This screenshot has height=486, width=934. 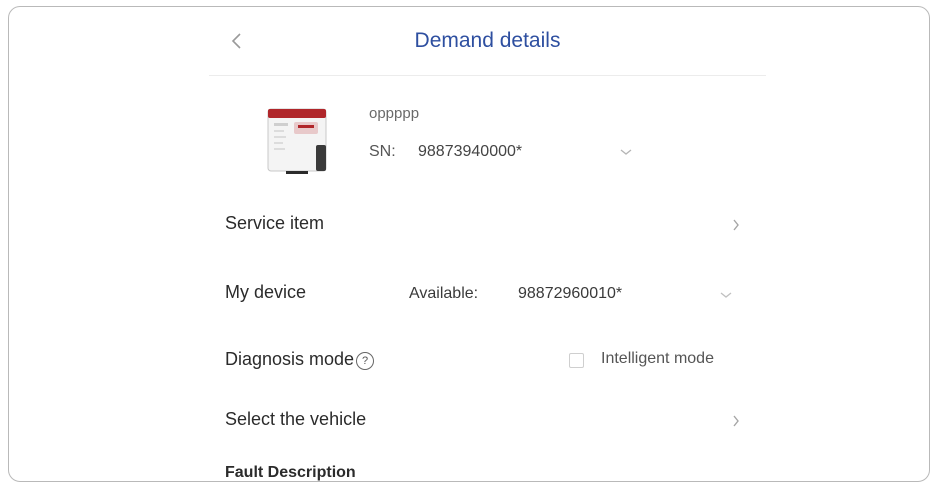 I want to click on page-title: Demand details, so click(x=487, y=40).